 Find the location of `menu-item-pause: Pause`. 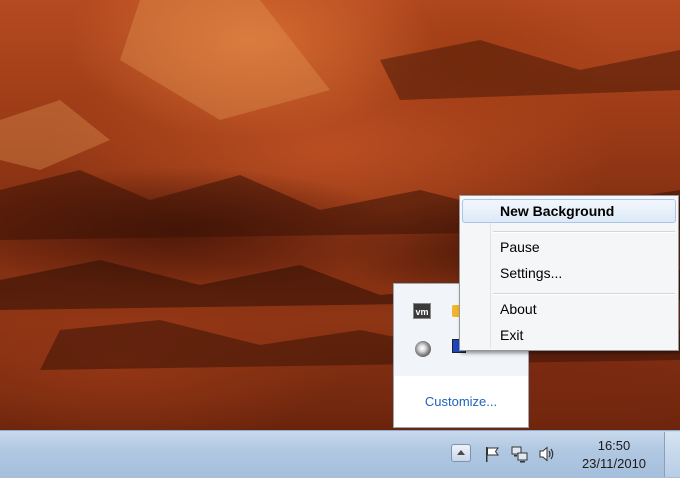

menu-item-pause: Pause is located at coordinates (569, 247).